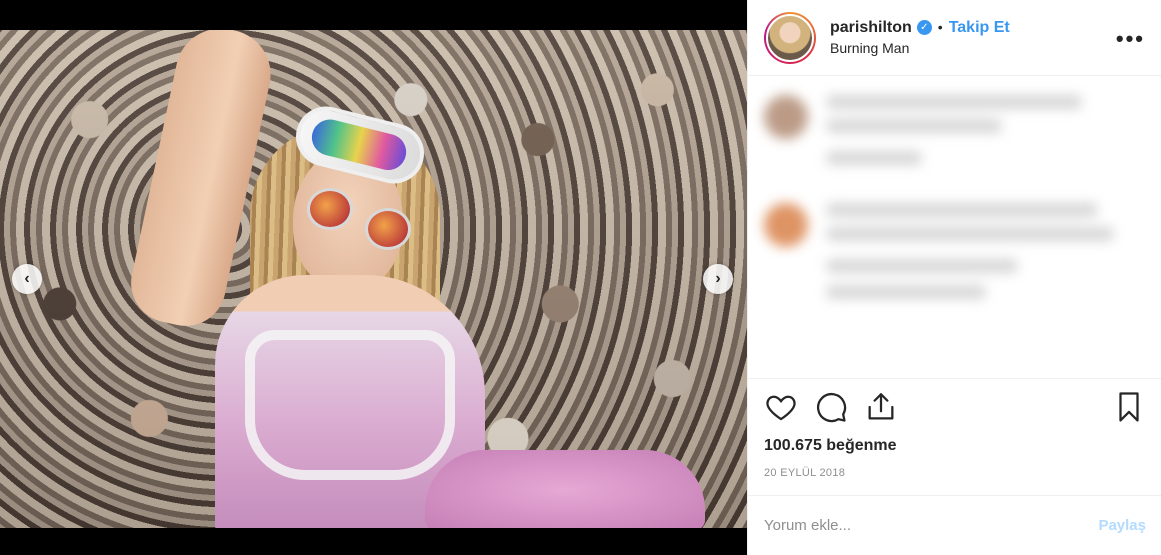 The height and width of the screenshot is (555, 1161). I want to click on next-image-button: ›, so click(718, 279).